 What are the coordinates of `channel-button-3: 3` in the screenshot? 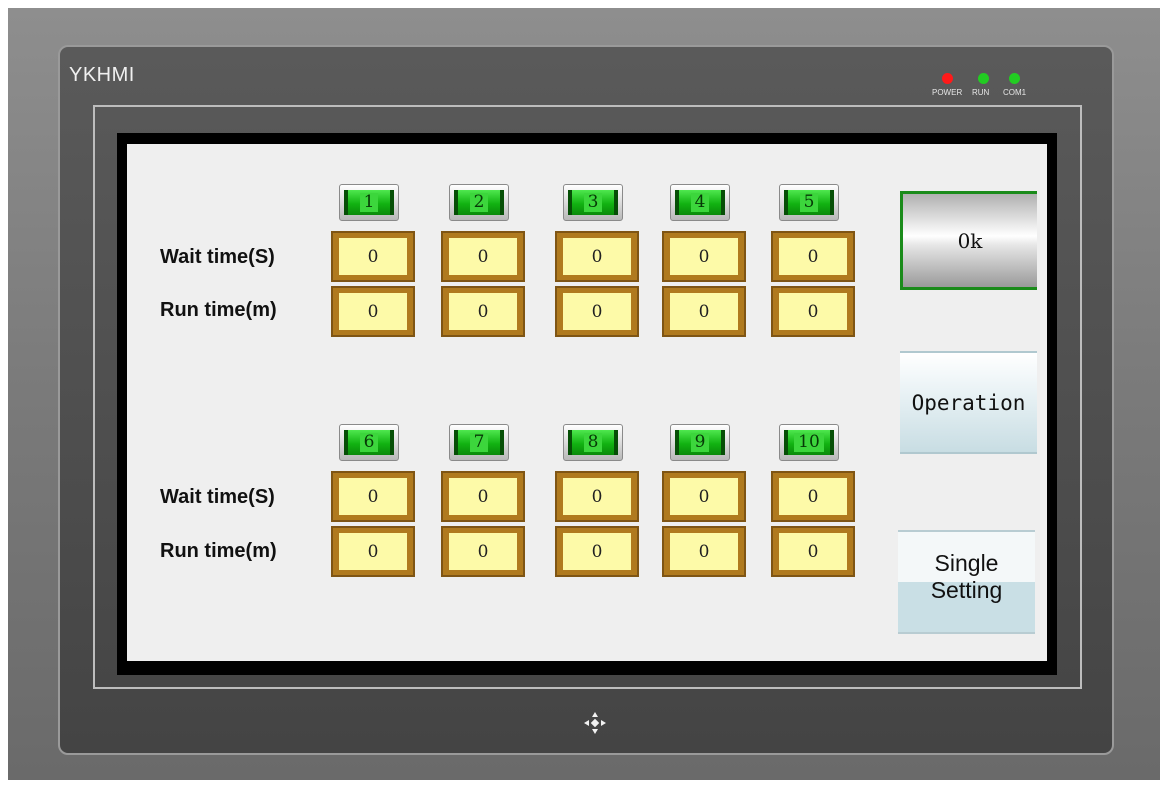 It's located at (593, 202).